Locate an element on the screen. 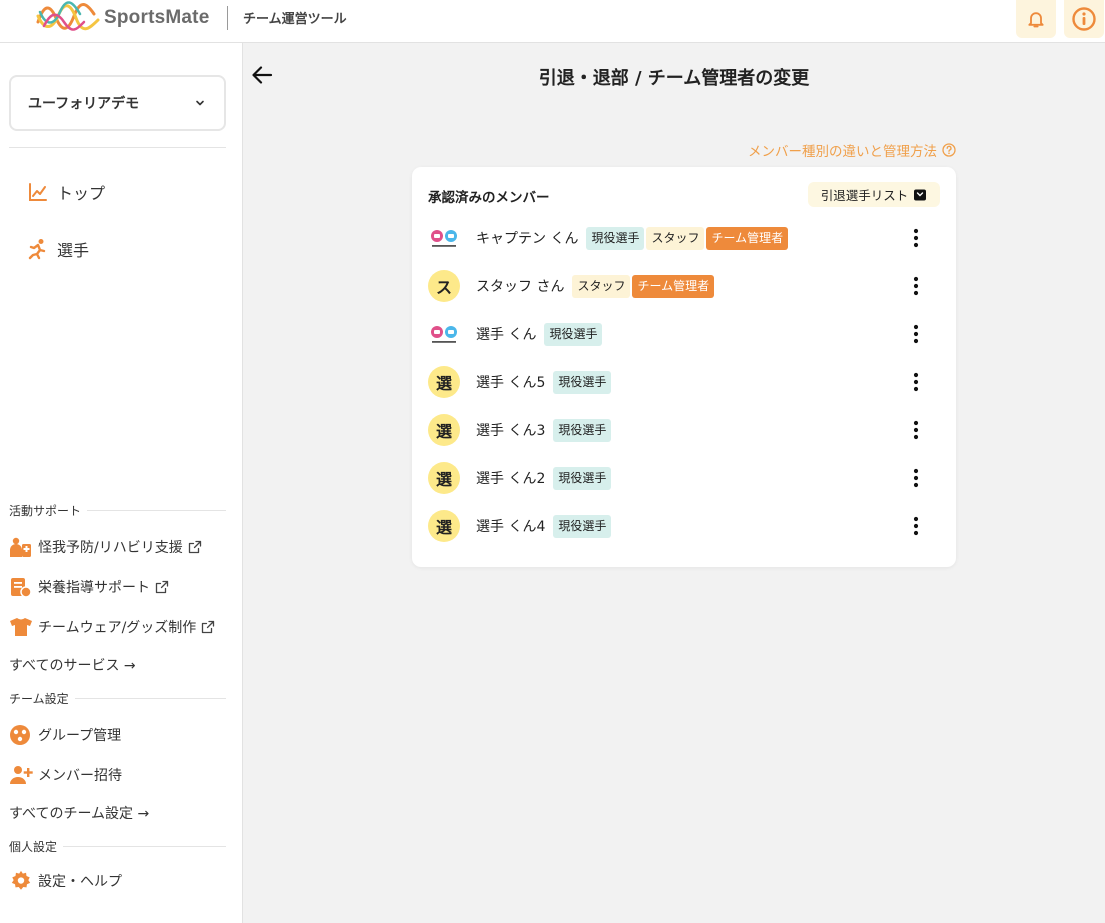 The image size is (1105, 923). sidebar-item-players: 選手 is located at coordinates (58, 249).